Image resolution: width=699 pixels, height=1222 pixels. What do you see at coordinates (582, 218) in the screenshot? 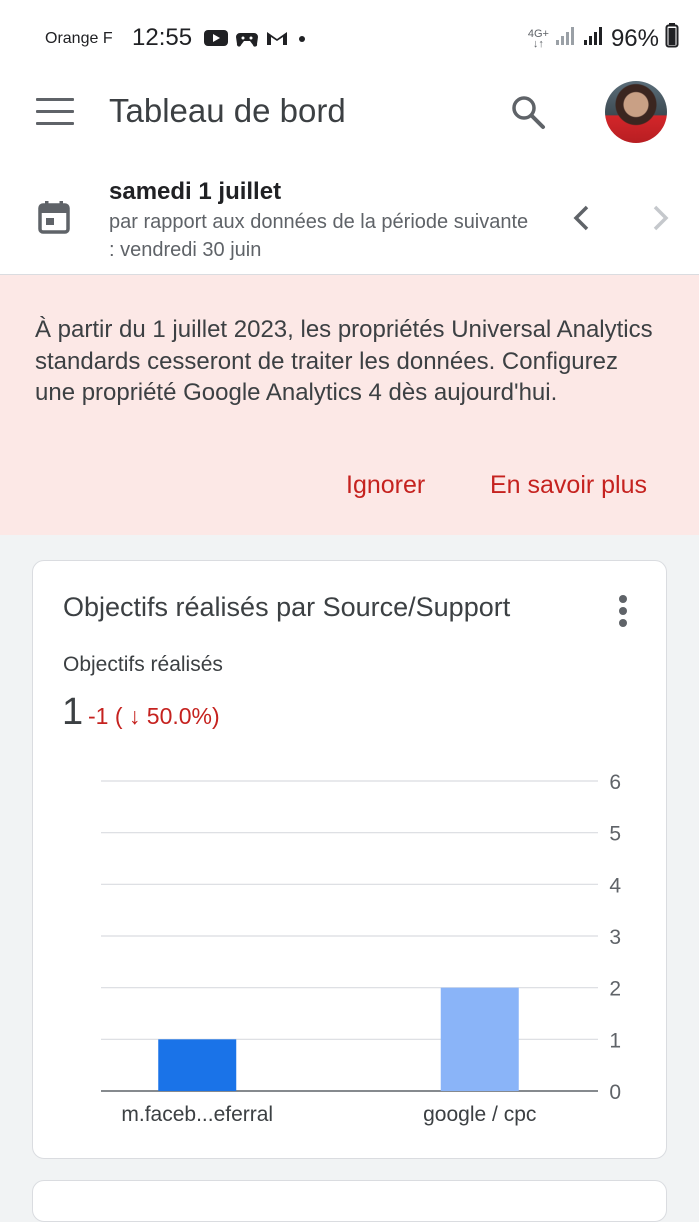
I see `chevron-left-icon` at bounding box center [582, 218].